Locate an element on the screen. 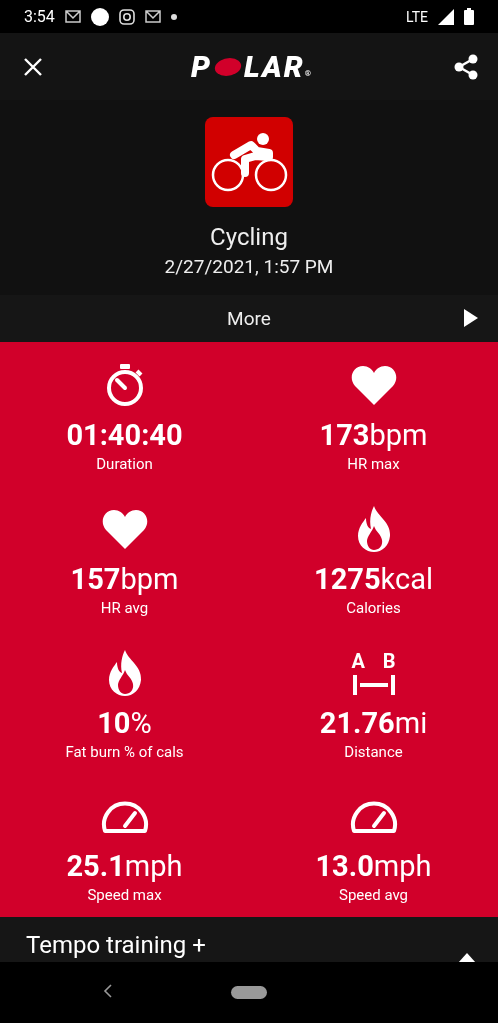  section-header: Tempo training + is located at coordinates (249, 939).